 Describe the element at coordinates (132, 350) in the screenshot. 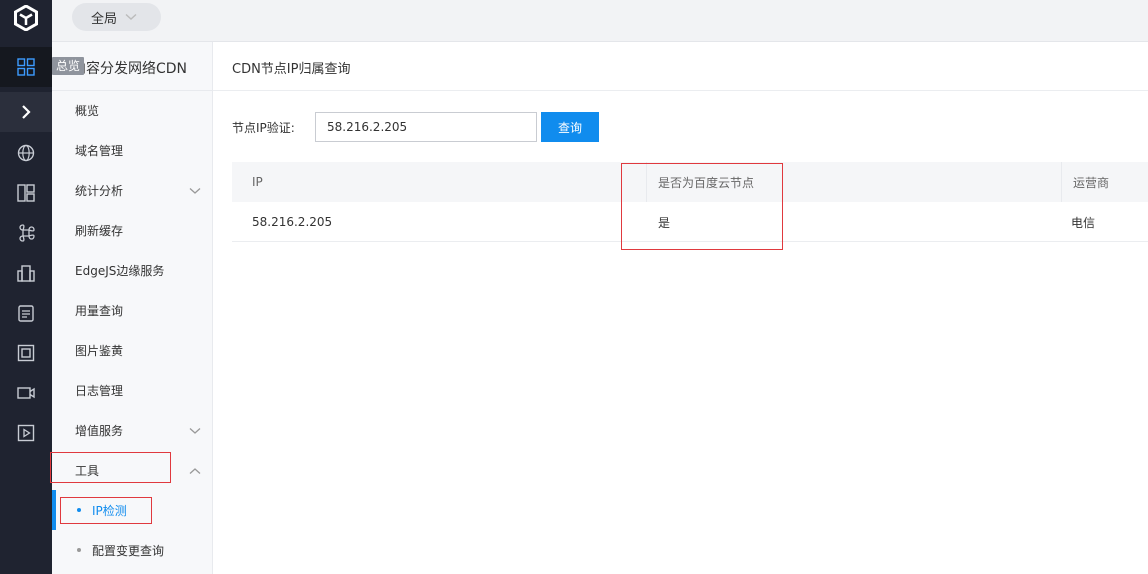

I see `sidebar-item-image-moderation: 图片鉴黄` at that location.